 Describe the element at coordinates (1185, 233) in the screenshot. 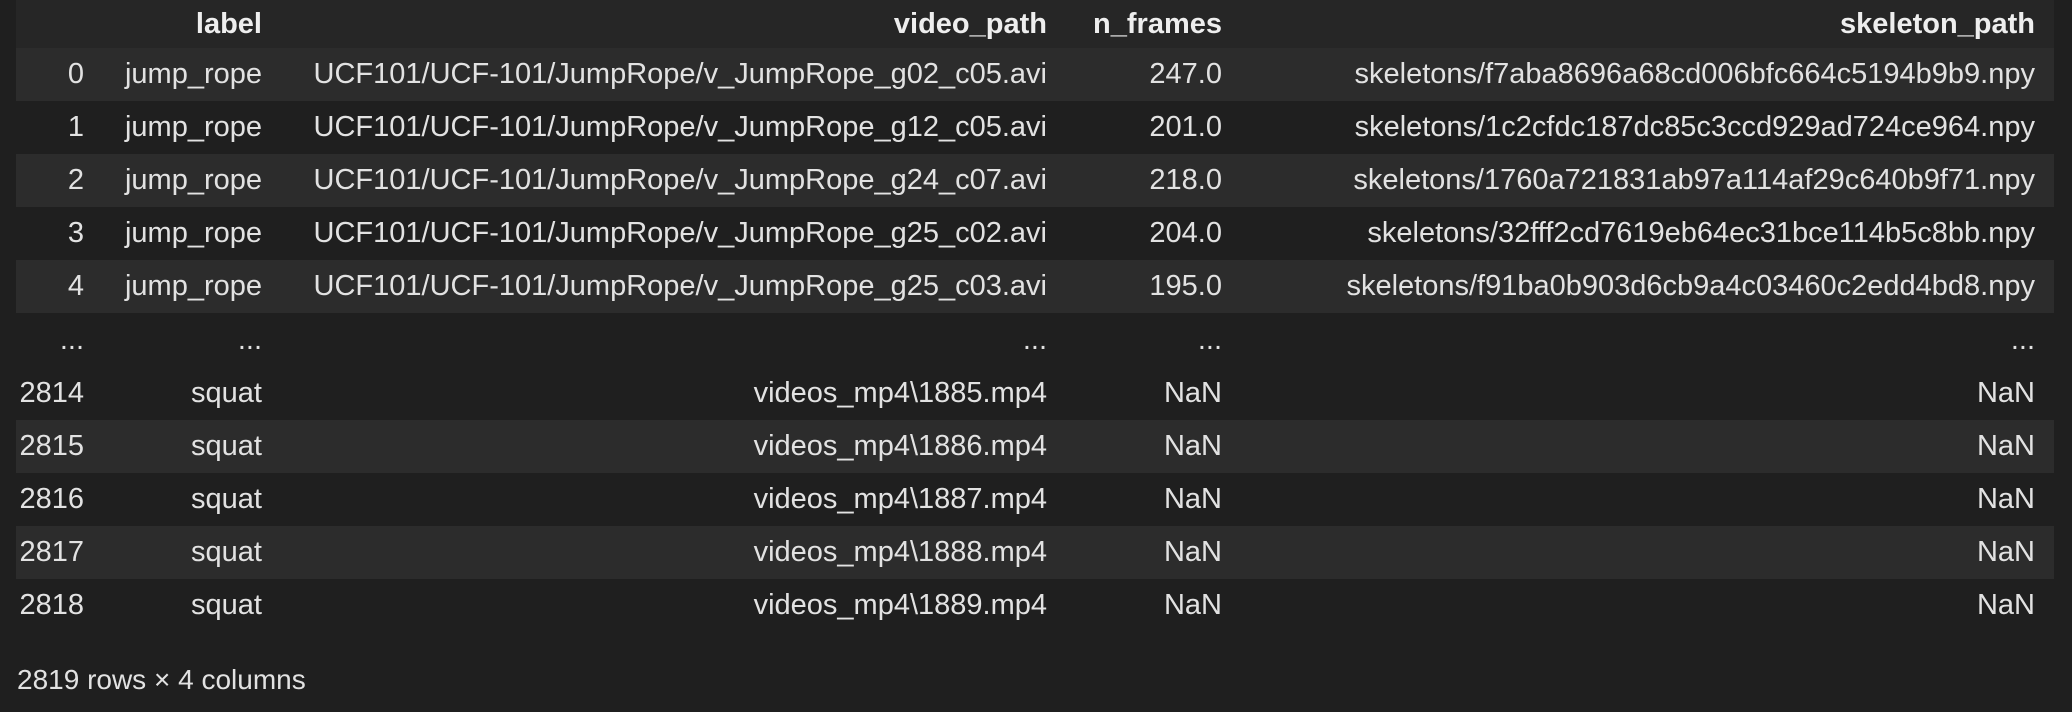

I see `cell-n-frames: 204.0` at that location.